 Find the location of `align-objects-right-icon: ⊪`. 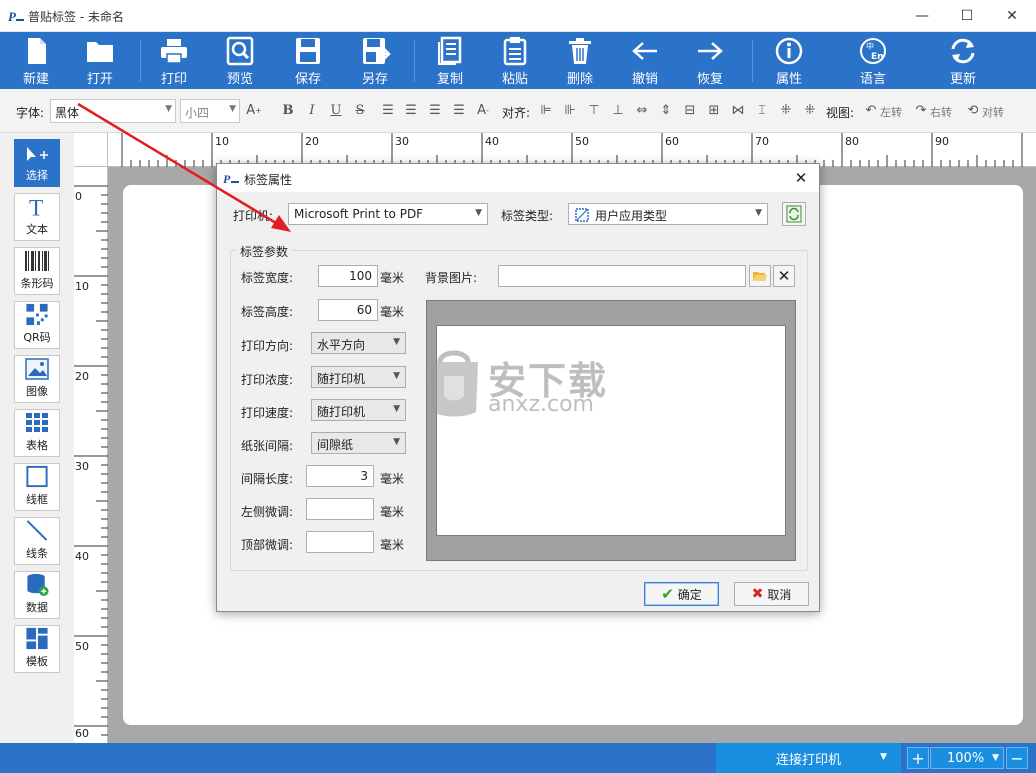

align-objects-right-icon: ⊪ is located at coordinates (570, 110).